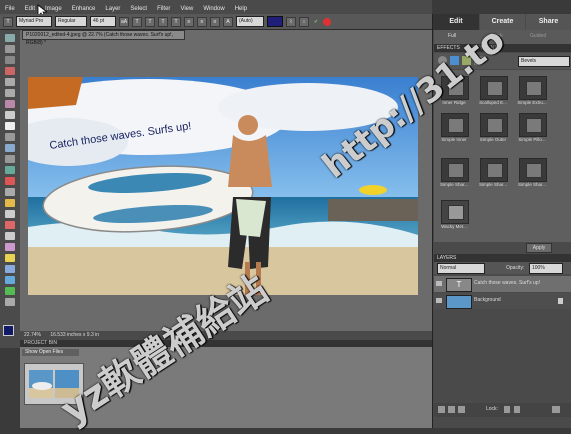 The height and width of the screenshot is (434, 571). What do you see at coordinates (32, 335) in the screenshot?
I see `zoom-value: 22.74%` at bounding box center [32, 335].